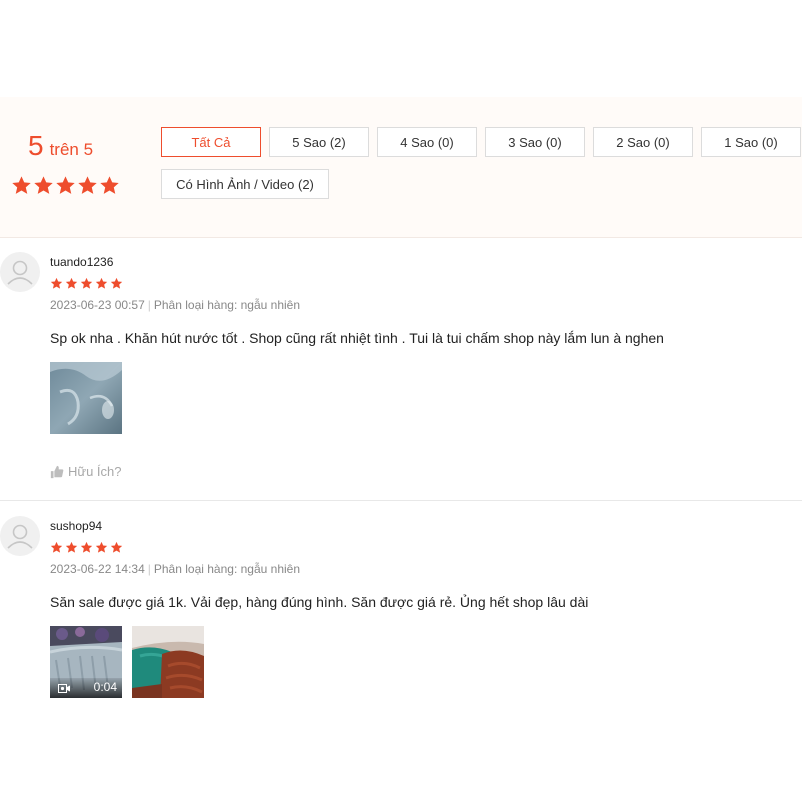  What do you see at coordinates (57, 471) in the screenshot?
I see `thumbs-up-icon` at bounding box center [57, 471].